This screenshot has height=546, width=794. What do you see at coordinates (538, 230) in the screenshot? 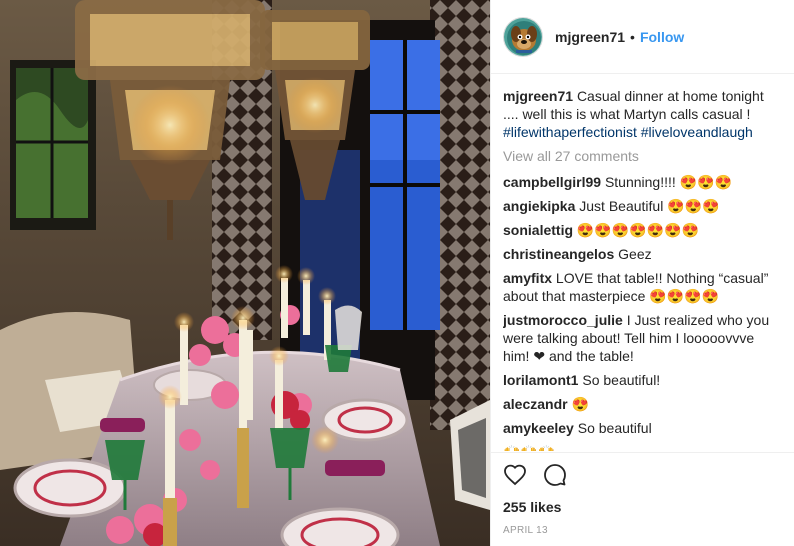
I see `comment-username: sonialettig` at bounding box center [538, 230].